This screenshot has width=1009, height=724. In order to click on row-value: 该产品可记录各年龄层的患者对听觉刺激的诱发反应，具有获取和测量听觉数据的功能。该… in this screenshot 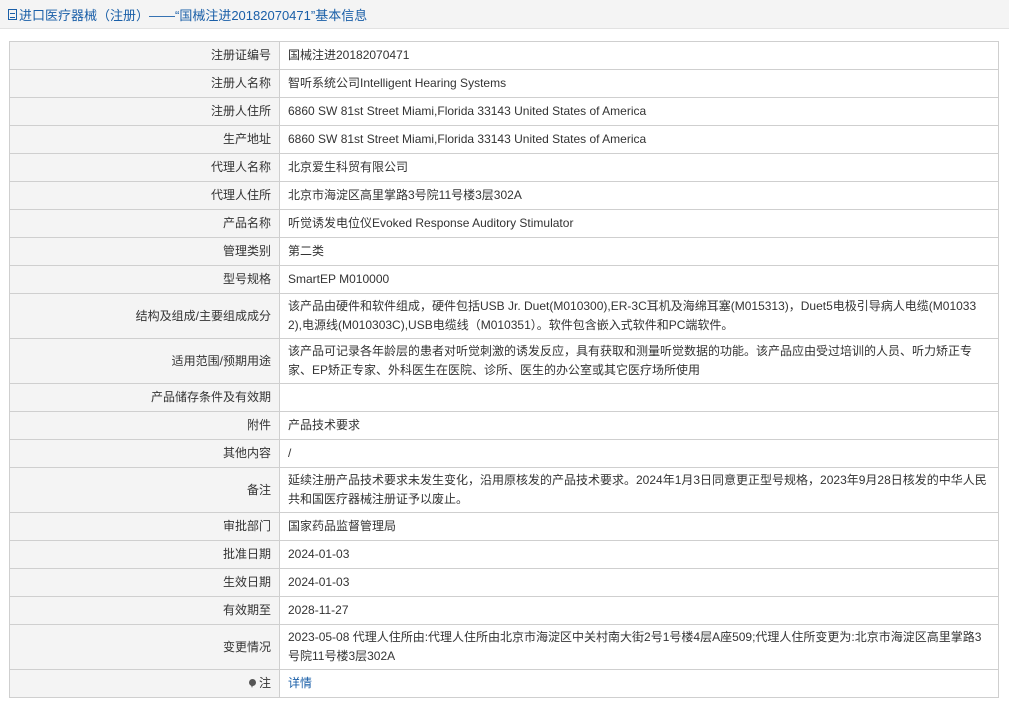, I will do `click(639, 361)`.